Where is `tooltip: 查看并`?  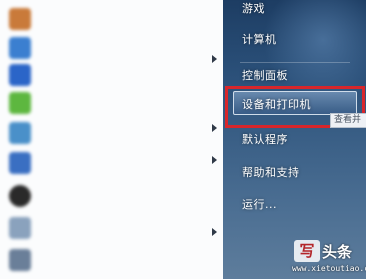 tooltip: 查看并 is located at coordinates (348, 120).